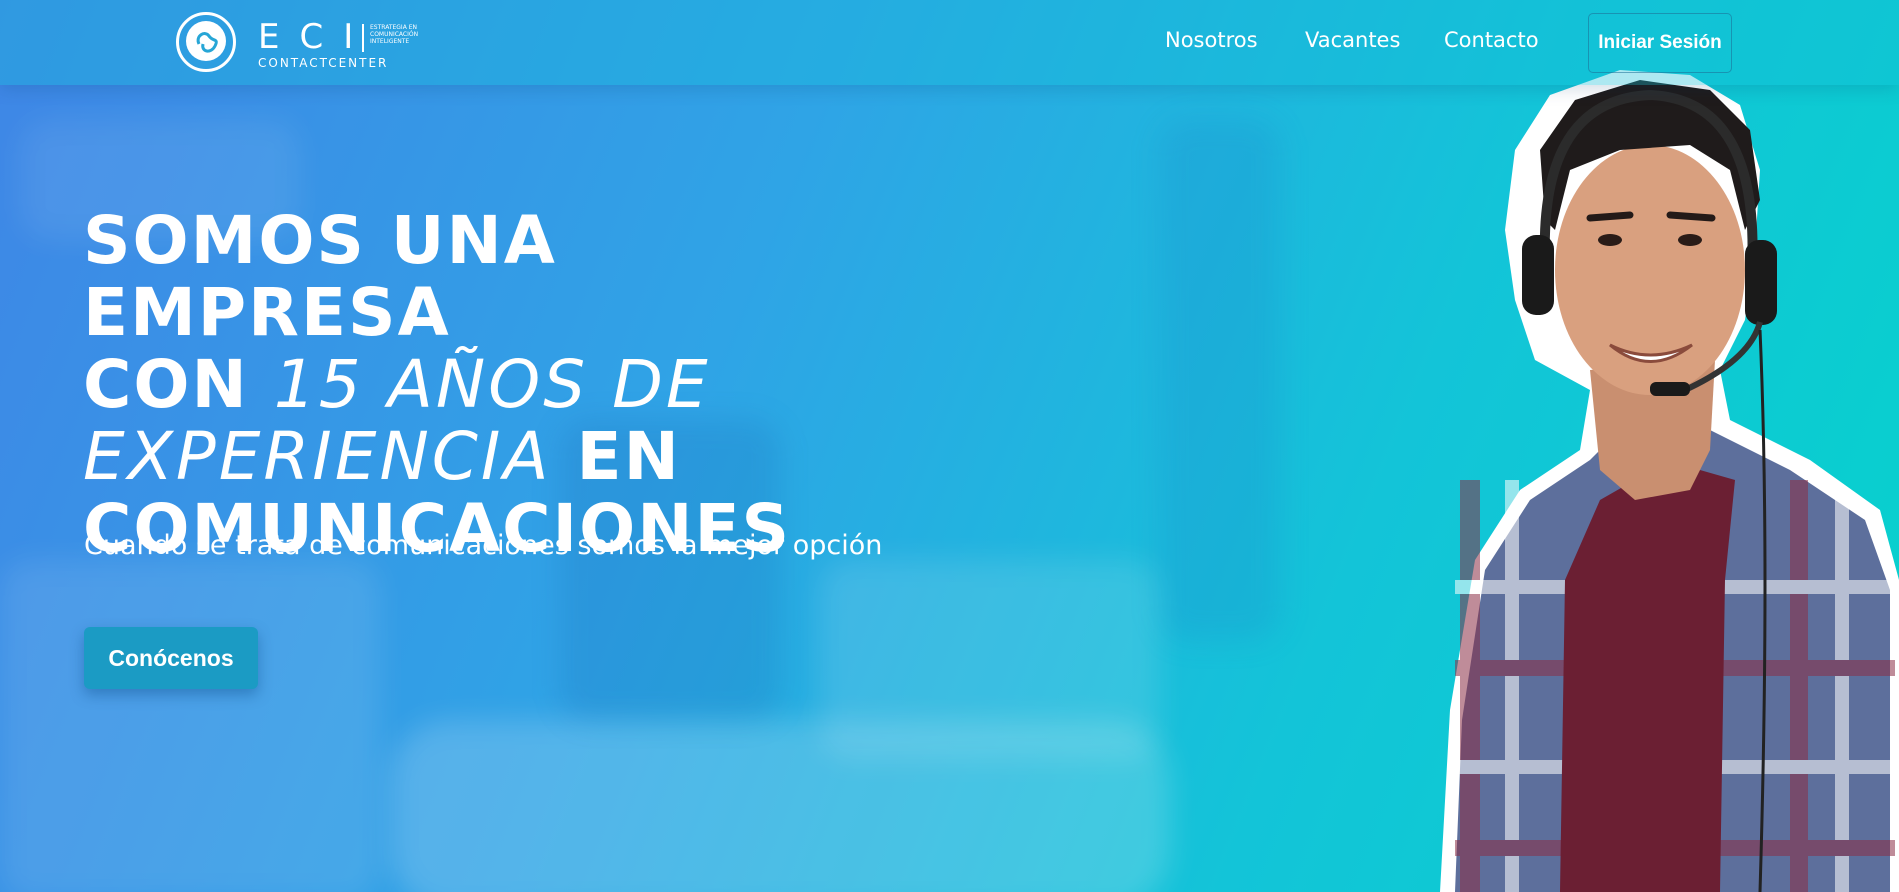 The height and width of the screenshot is (892, 1899). What do you see at coordinates (1660, 43) in the screenshot?
I see `login-button: Iniciar Sesión` at bounding box center [1660, 43].